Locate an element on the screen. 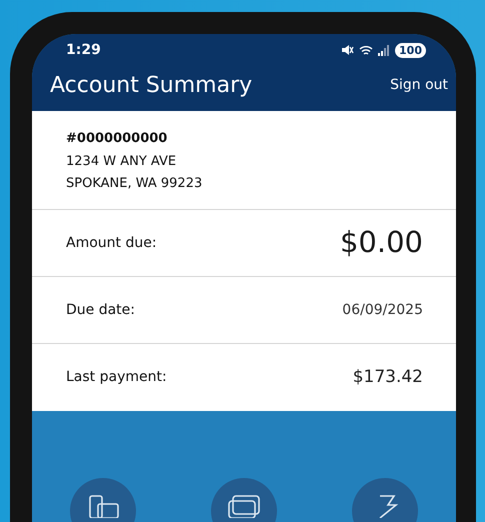  battery-level: 100 is located at coordinates (410, 50).